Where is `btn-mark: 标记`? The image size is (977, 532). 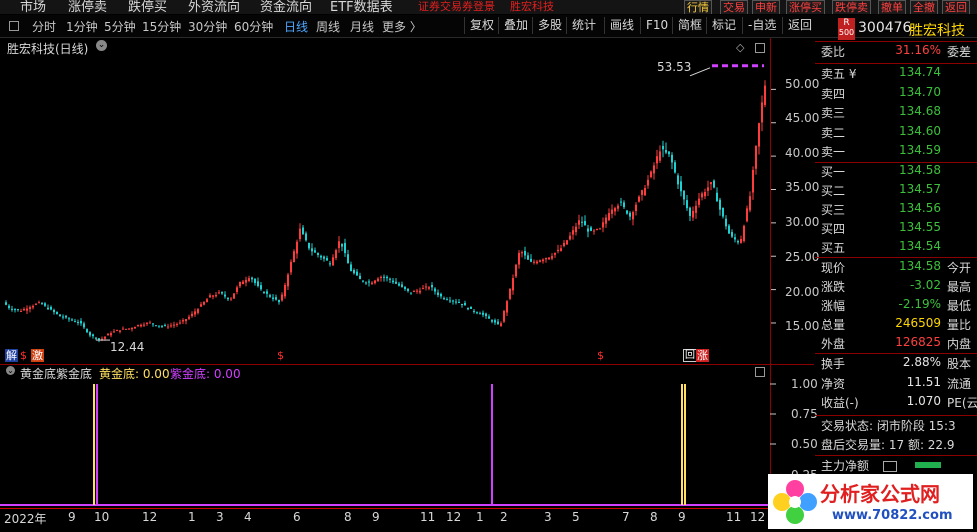 btn-mark: 标记 is located at coordinates (723, 25).